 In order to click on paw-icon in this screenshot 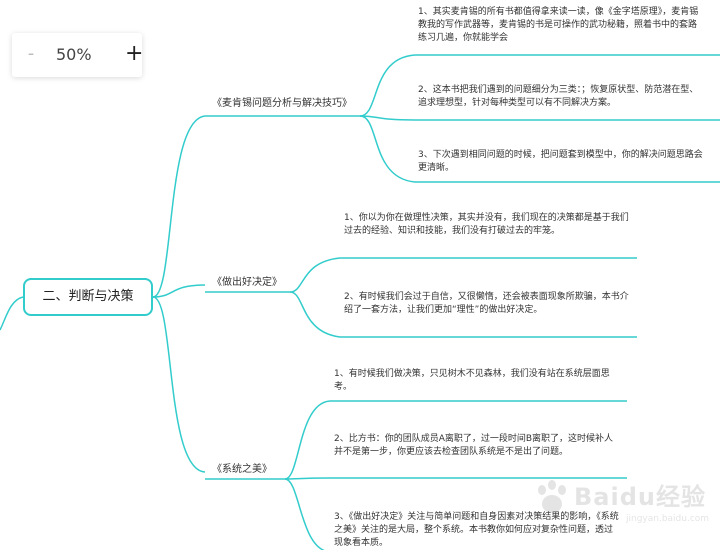, I will do `click(552, 496)`.